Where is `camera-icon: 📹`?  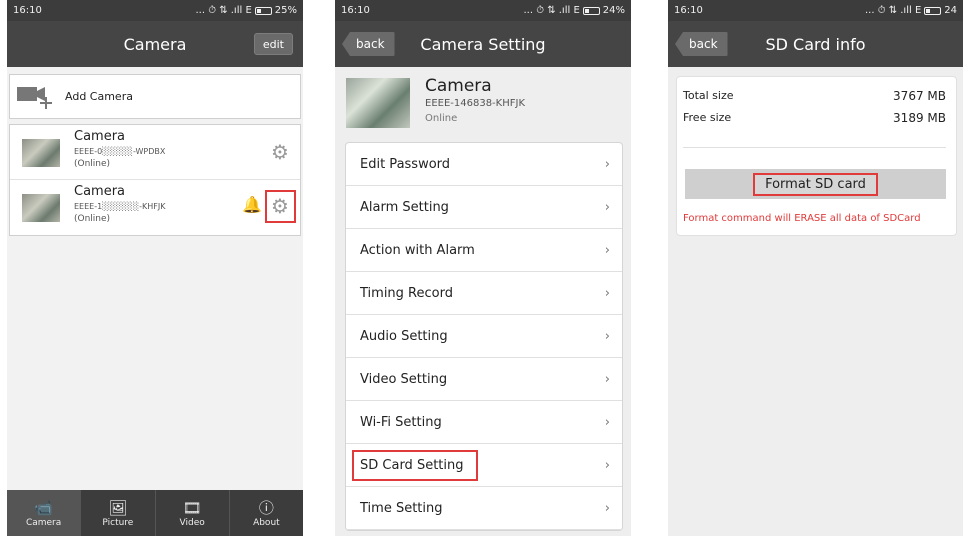 camera-icon: 📹 is located at coordinates (43, 508).